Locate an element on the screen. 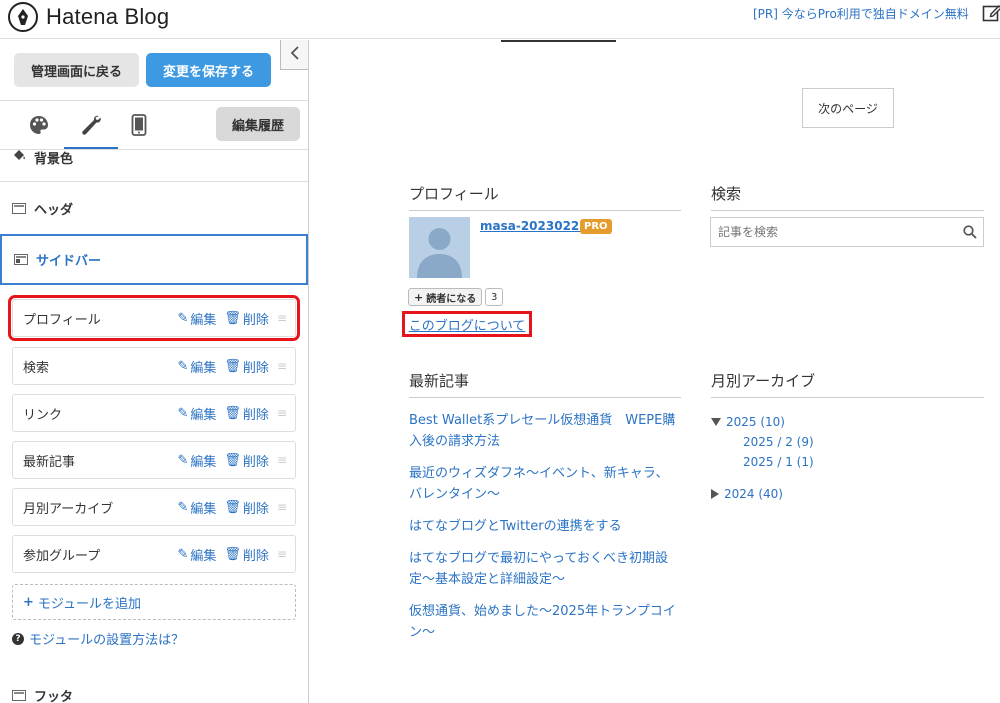  add-module-button: + モジュールを追加 is located at coordinates (154, 602).